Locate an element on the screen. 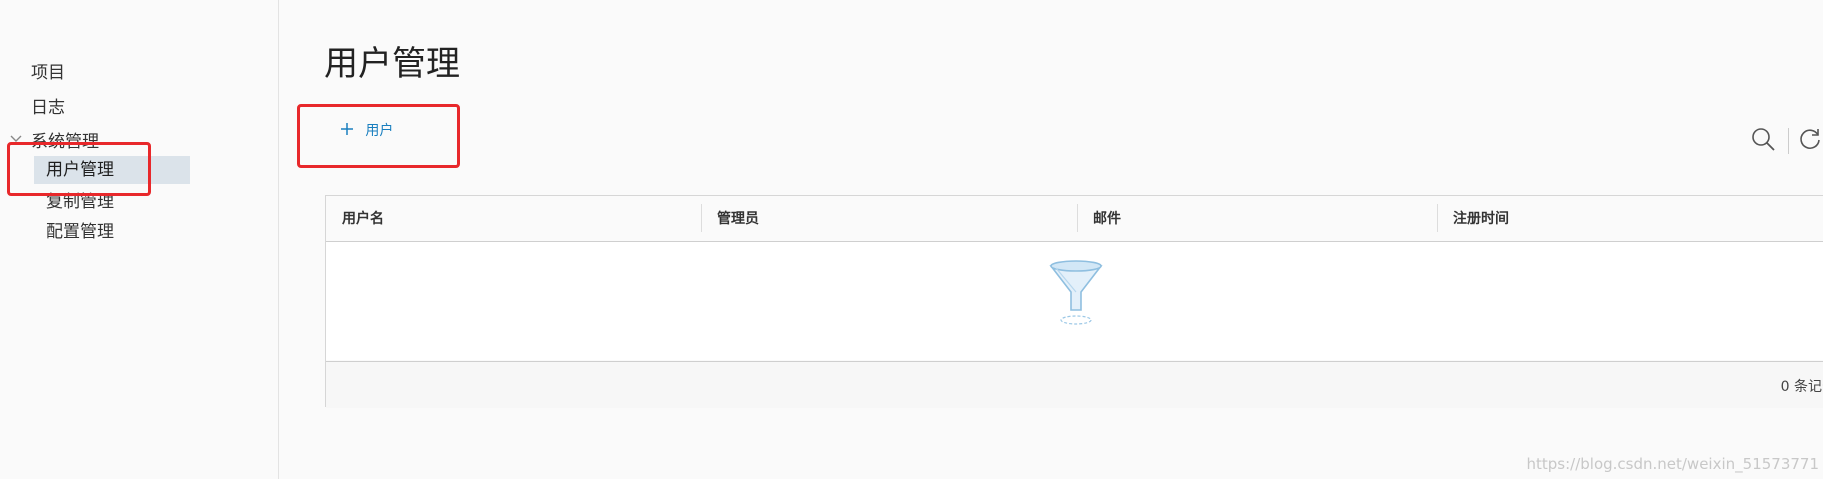  sidebar-item-label: 日志 is located at coordinates (48, 108).